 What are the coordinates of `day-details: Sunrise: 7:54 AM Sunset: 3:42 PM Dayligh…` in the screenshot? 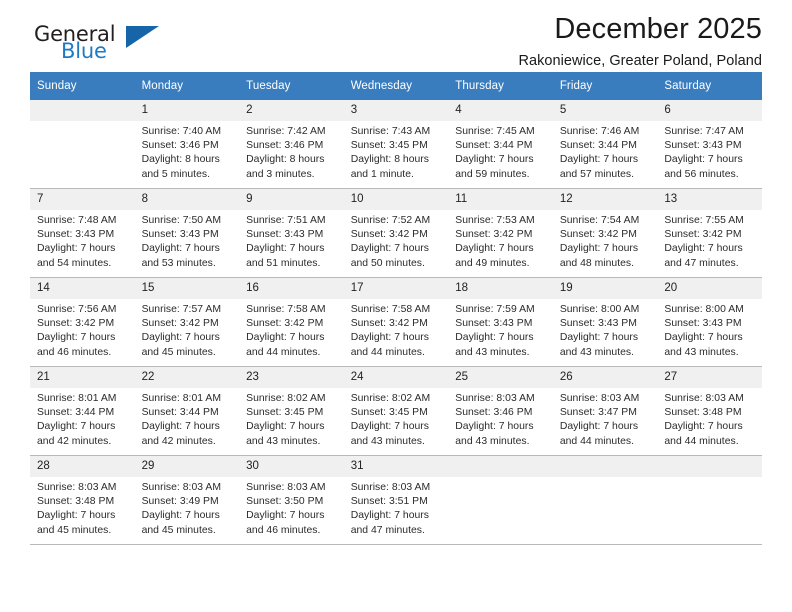 It's located at (605, 240).